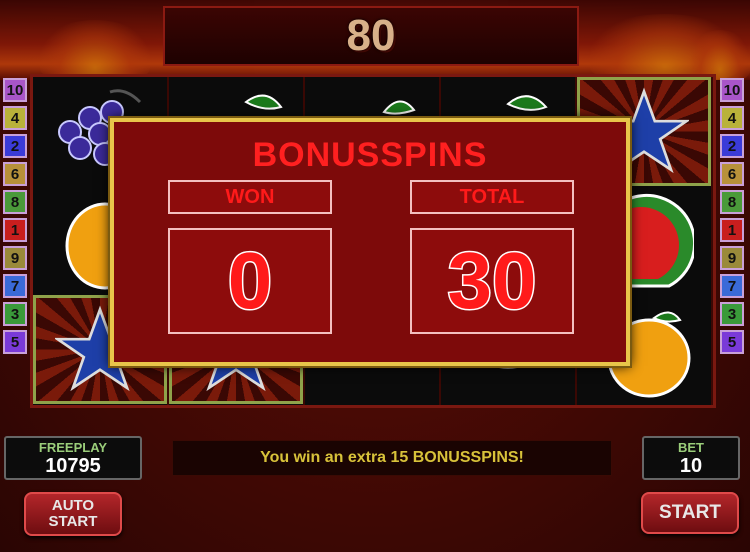 This screenshot has height=552, width=750. What do you see at coordinates (15, 342) in the screenshot?
I see `payline-left-5: 5` at bounding box center [15, 342].